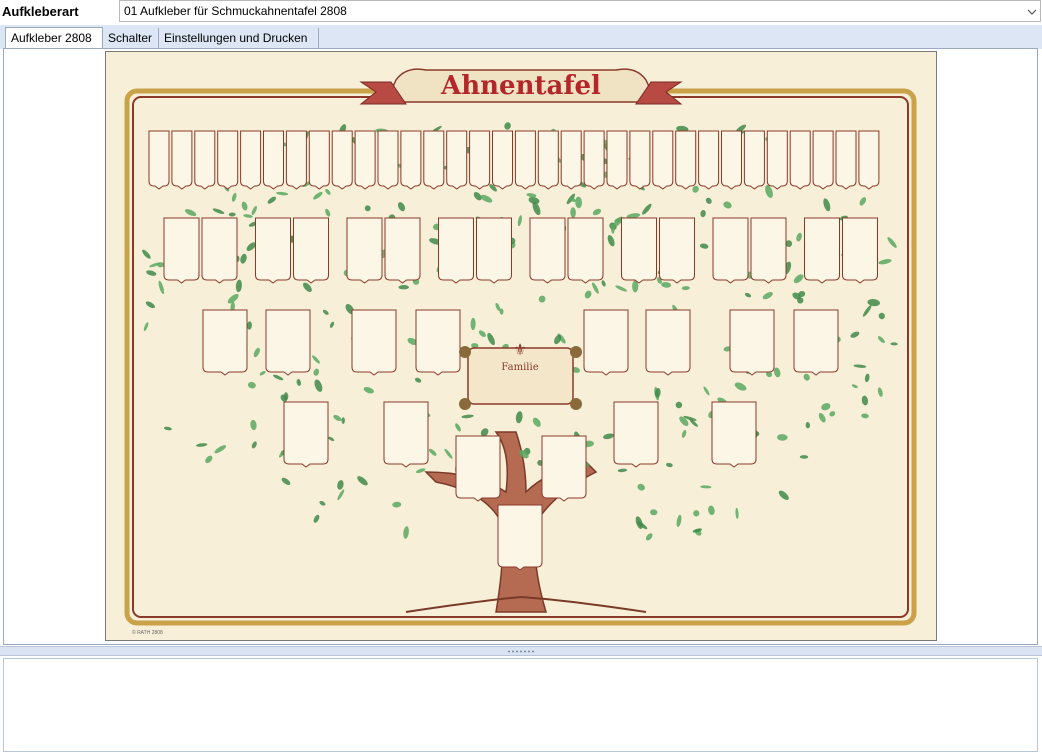  Describe the element at coordinates (54, 38) in the screenshot. I see `tab-aufkleber-2808: Aufkleber 2808` at that location.